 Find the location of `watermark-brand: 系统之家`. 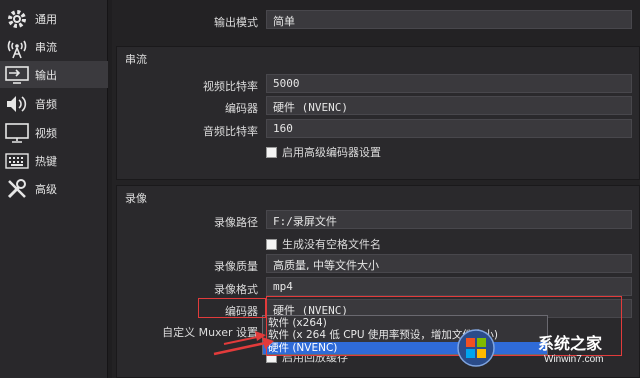

watermark-brand: 系统之家 is located at coordinates (570, 343).